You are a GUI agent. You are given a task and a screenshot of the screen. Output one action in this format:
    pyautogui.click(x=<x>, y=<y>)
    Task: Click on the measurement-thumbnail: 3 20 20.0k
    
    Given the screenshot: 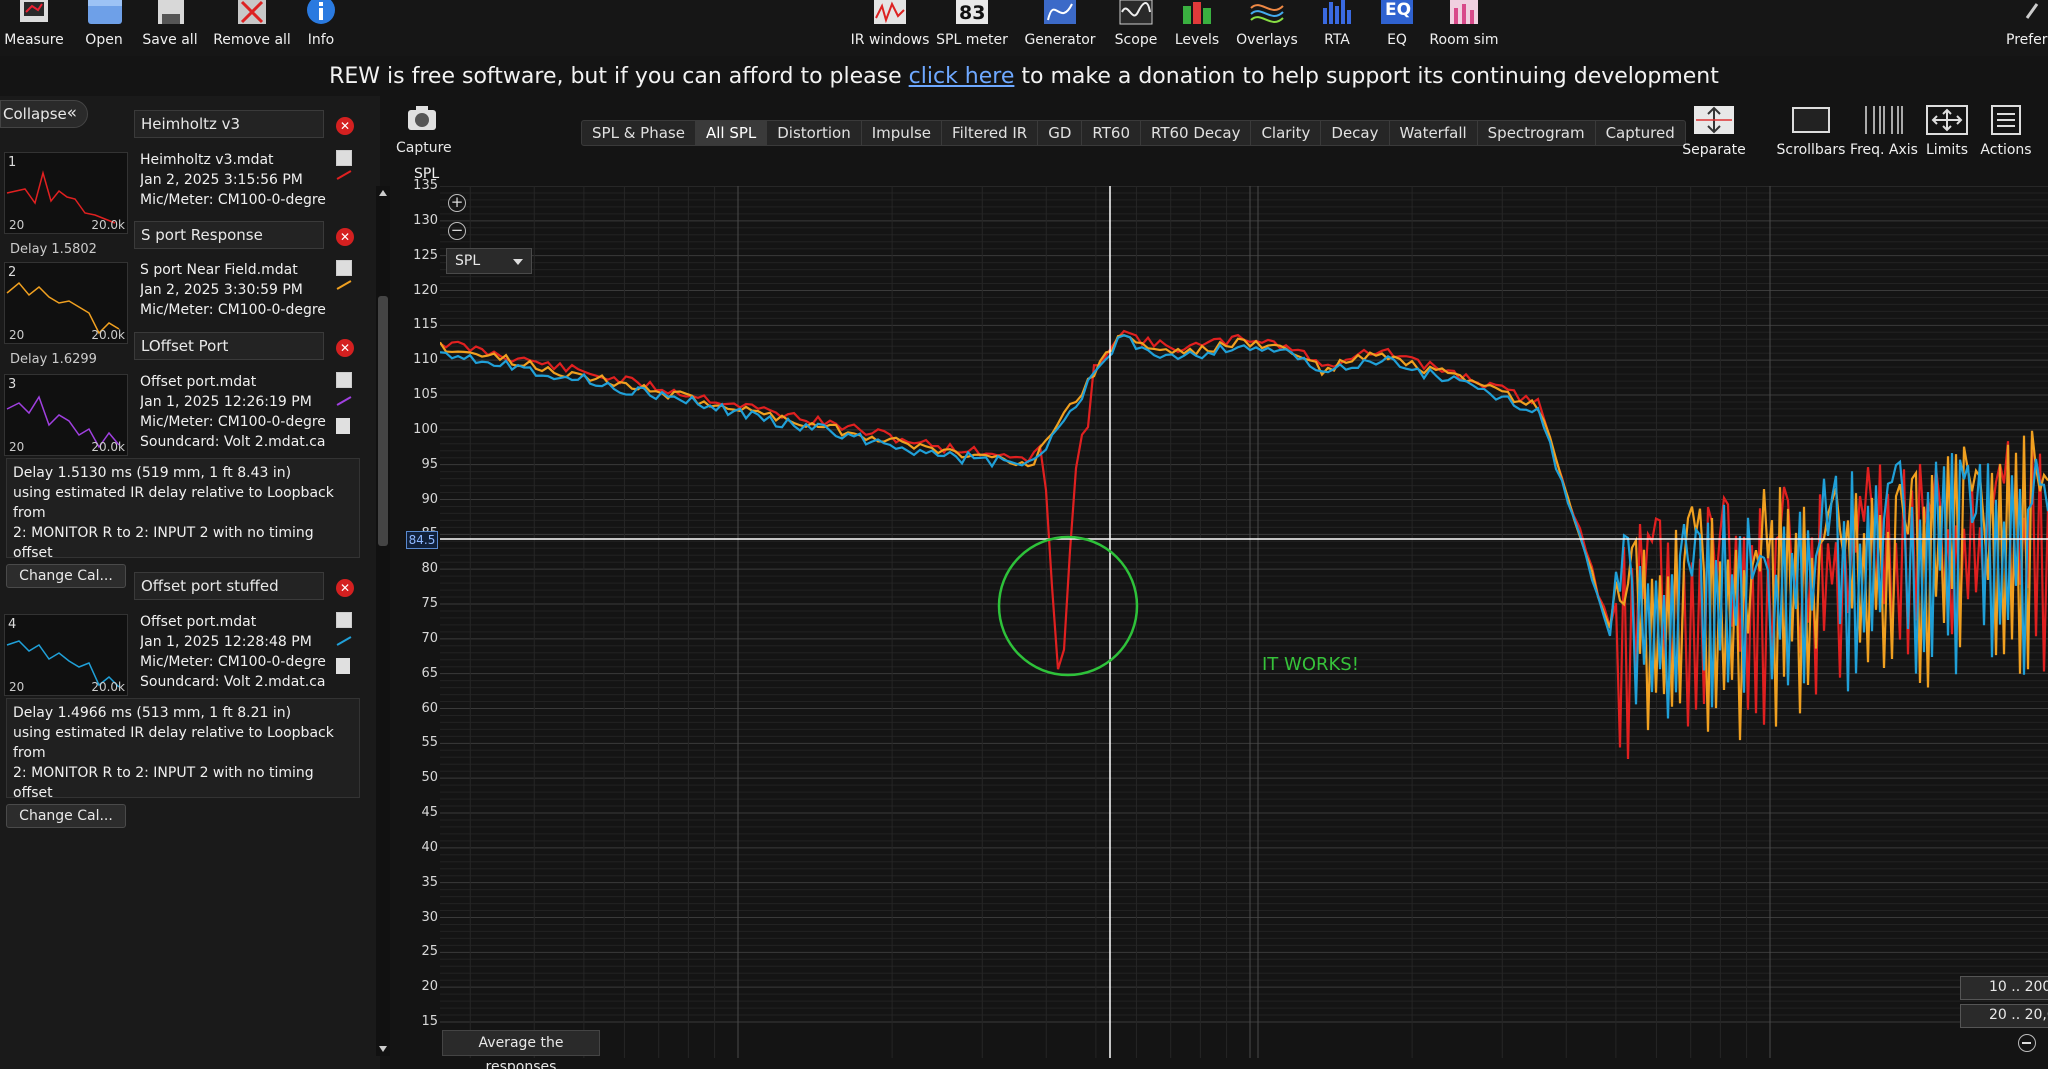 What is the action you would take?
    pyautogui.click(x=66, y=415)
    